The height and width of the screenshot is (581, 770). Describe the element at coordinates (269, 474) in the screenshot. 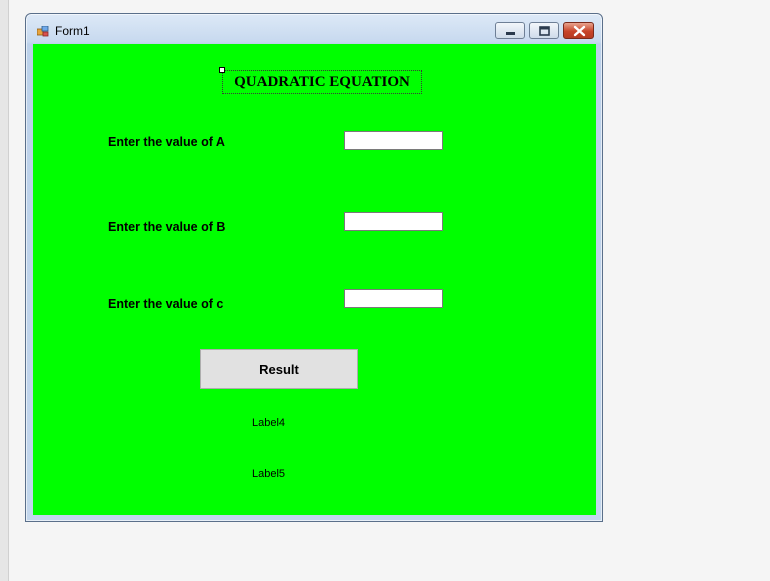

I see `label5-output: Label5` at that location.